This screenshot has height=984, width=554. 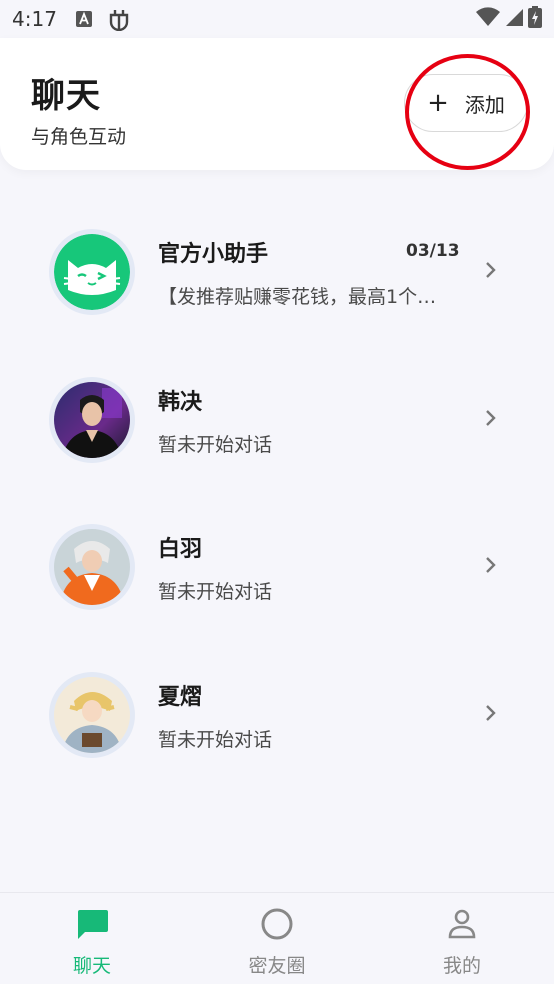 I want to click on chat-item-baiyu: 白羽 暂未开始对话, so click(x=277, y=575).